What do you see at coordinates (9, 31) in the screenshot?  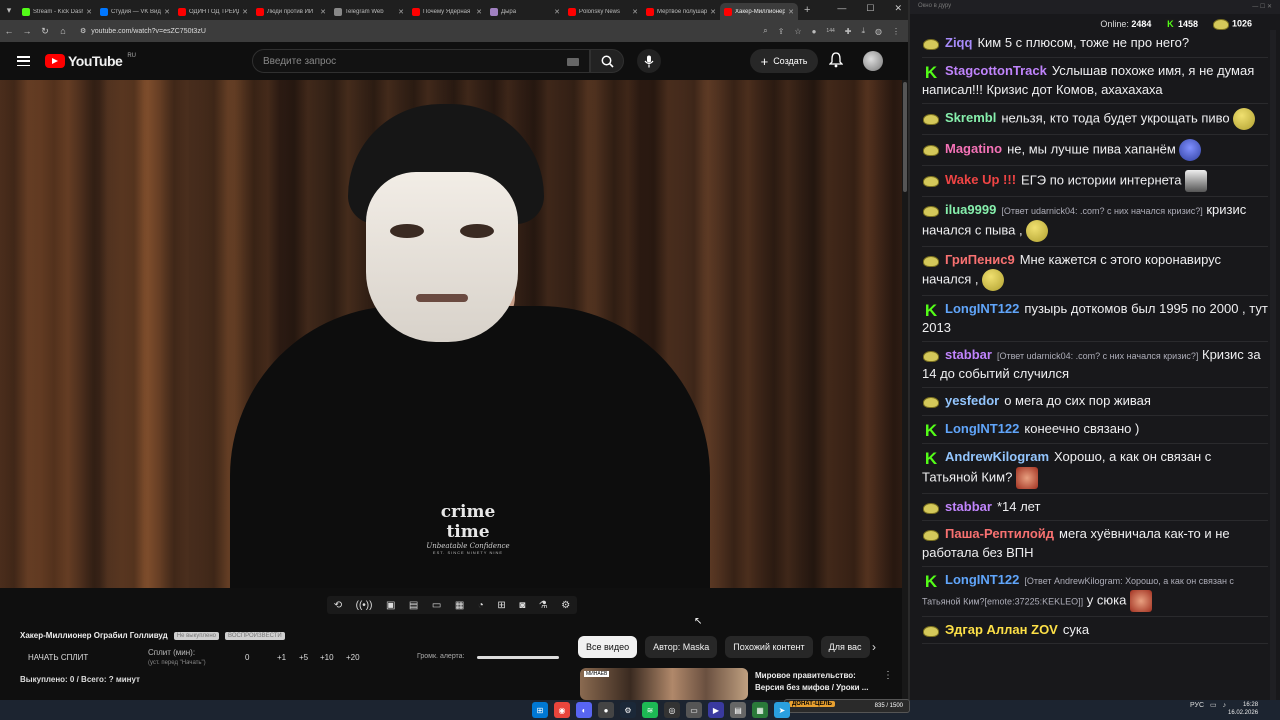 I see `back-icon: ←` at bounding box center [9, 31].